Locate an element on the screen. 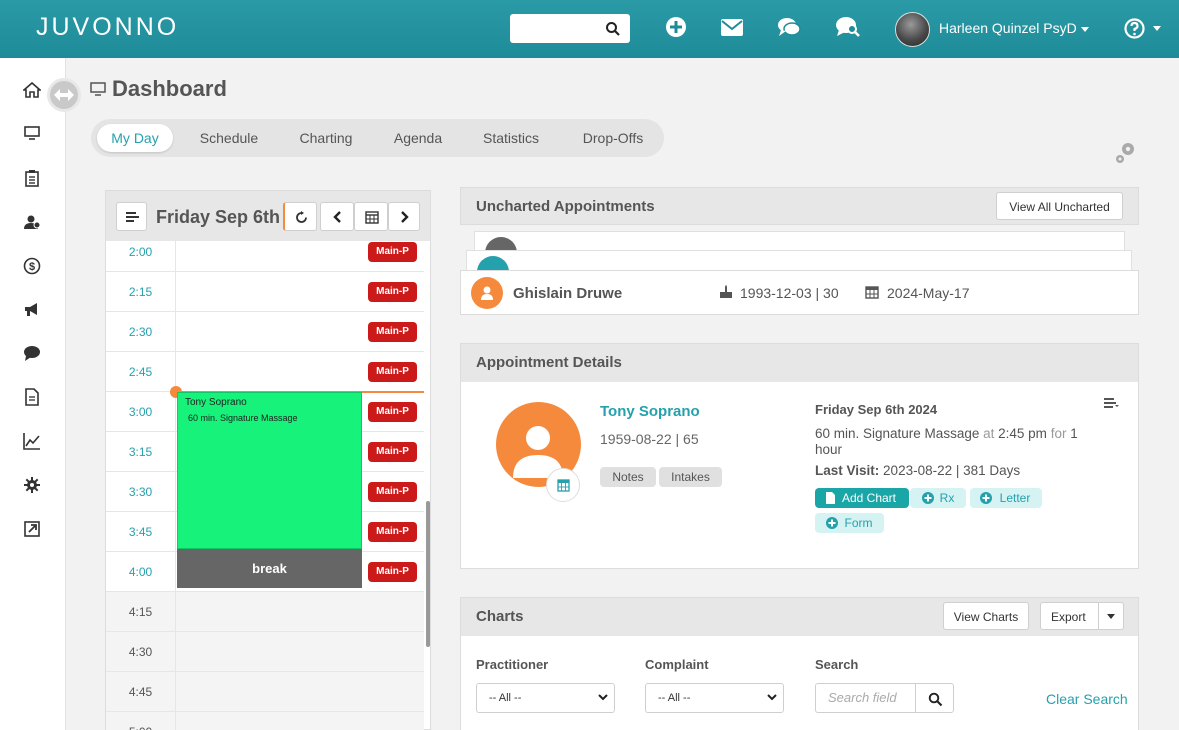 This screenshot has width=1179, height=730. calendar-slot-row: 2:00 Main-P is located at coordinates (265, 256).